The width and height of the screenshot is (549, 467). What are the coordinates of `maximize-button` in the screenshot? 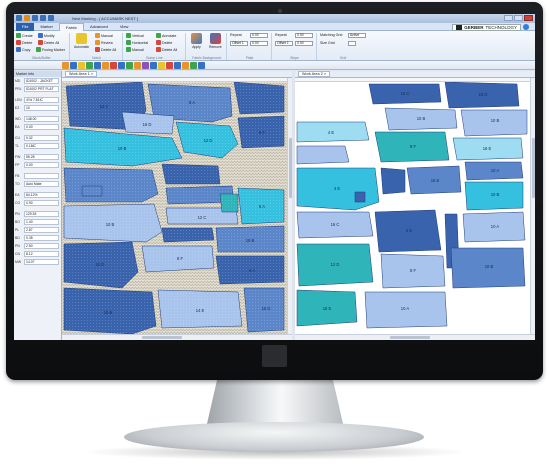 It's located at (518, 18).